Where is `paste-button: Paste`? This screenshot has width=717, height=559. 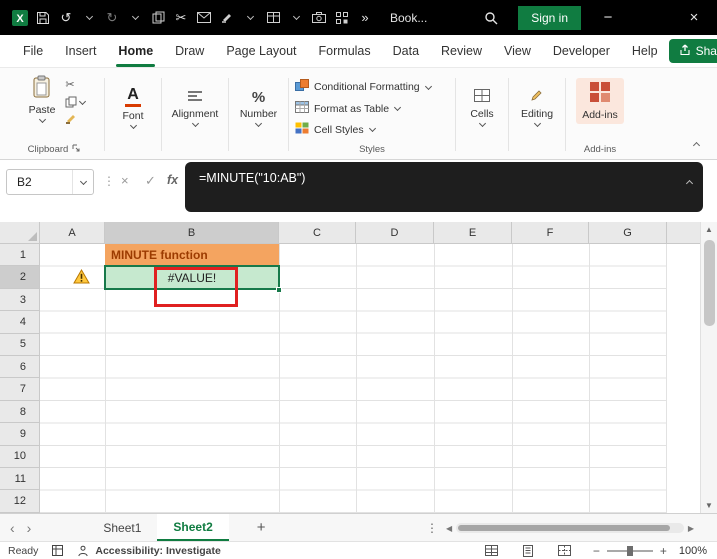 paste-button: Paste is located at coordinates (42, 98).